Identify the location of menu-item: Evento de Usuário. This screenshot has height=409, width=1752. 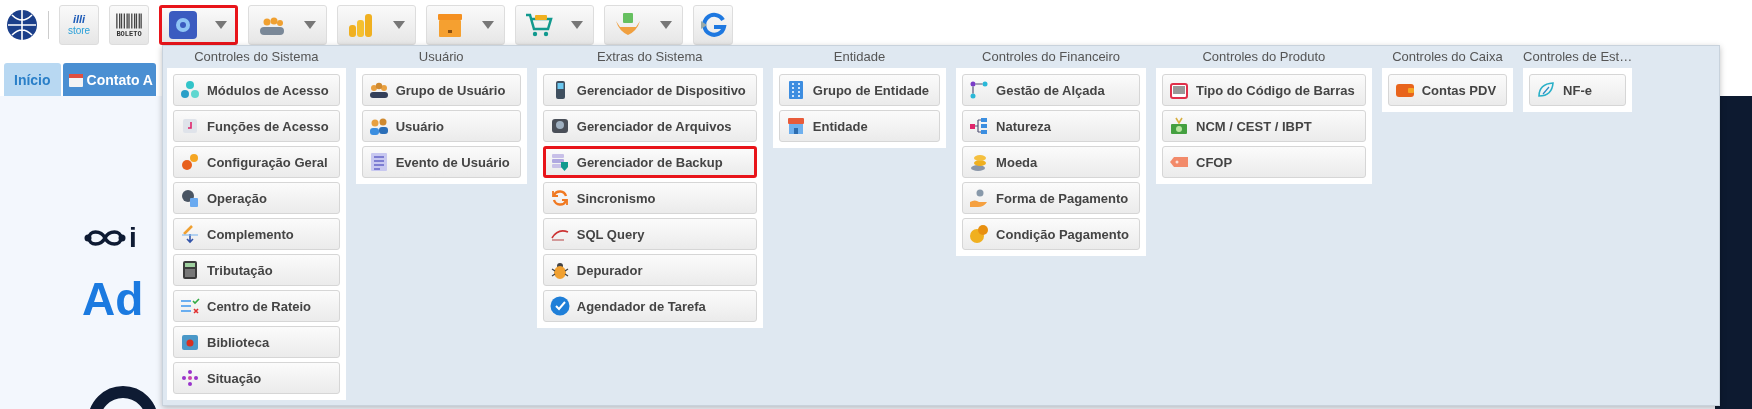
(441, 162).